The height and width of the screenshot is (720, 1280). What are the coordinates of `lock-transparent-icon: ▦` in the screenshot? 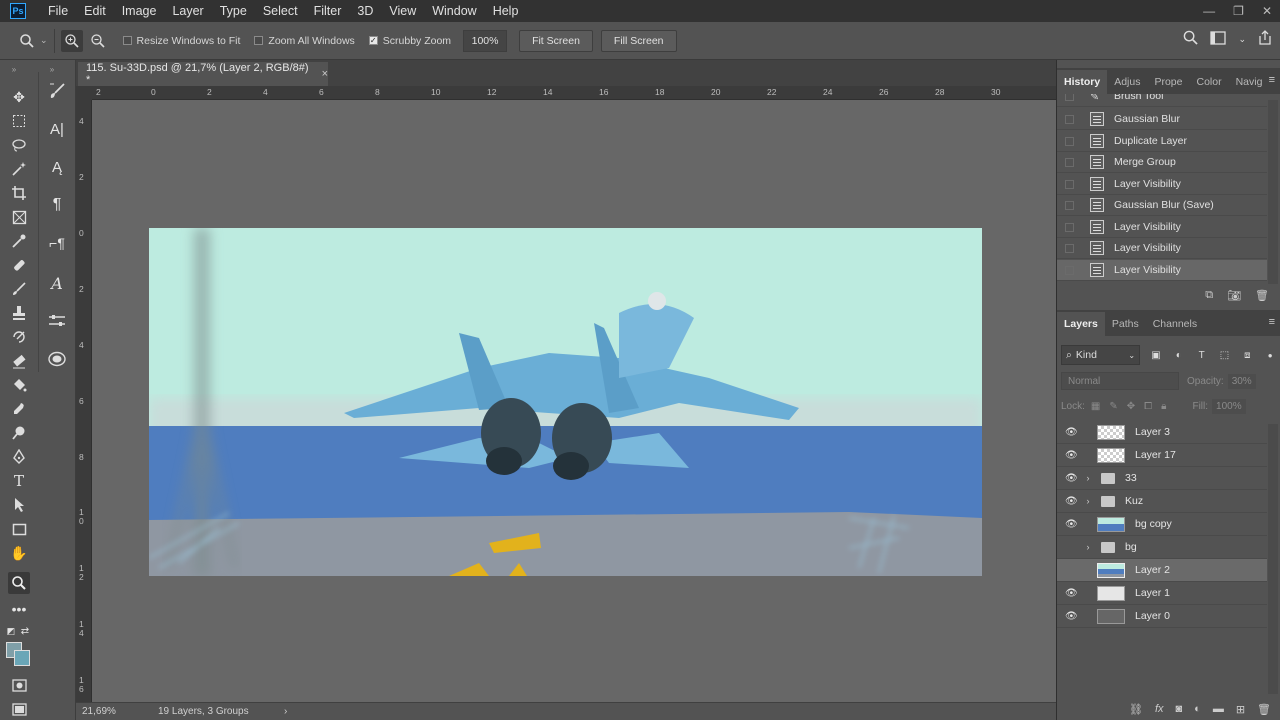 It's located at (1095, 406).